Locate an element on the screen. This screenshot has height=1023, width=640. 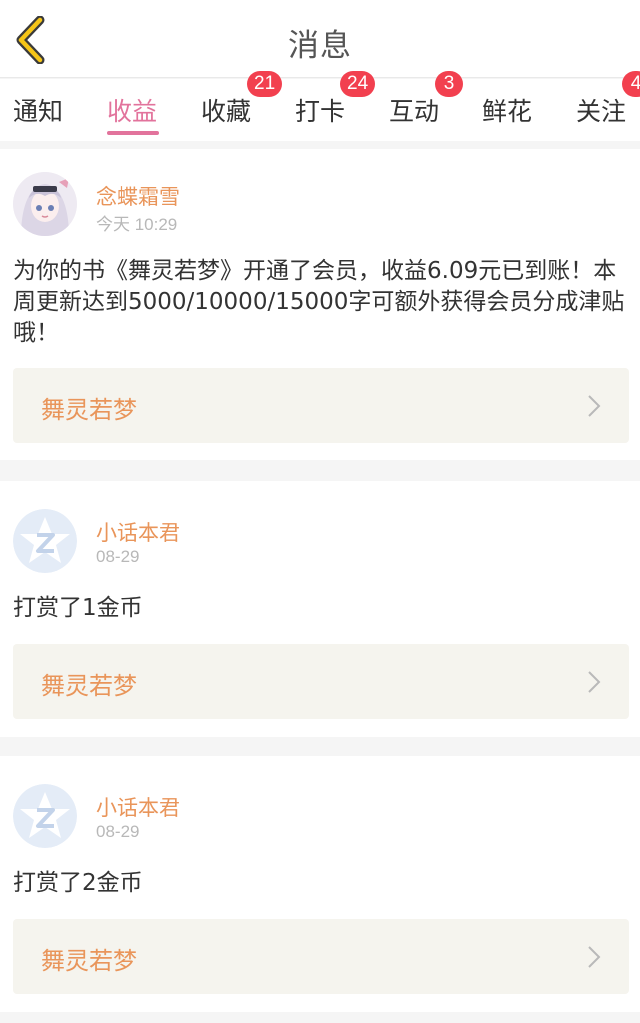
tab-label: 打卡 is located at coordinates (320, 111).